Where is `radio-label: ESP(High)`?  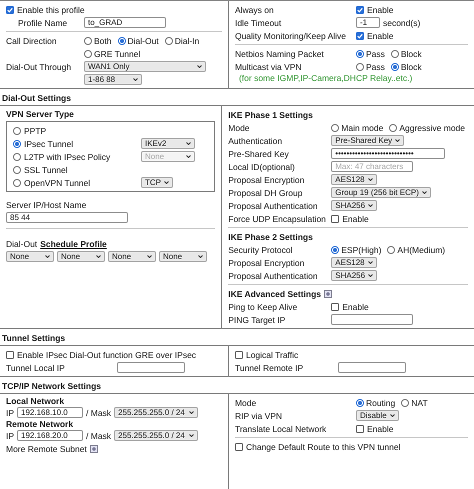
radio-label: ESP(High) is located at coordinates (361, 249).